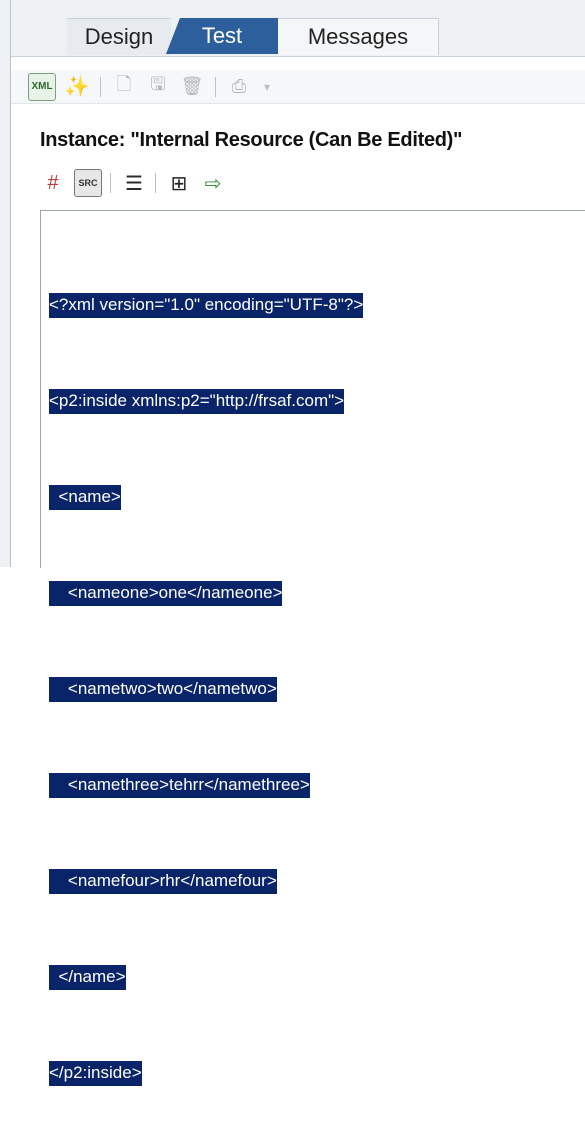 This screenshot has height=1134, width=585. What do you see at coordinates (206, 497) in the screenshot?
I see `code-line: <name>` at bounding box center [206, 497].